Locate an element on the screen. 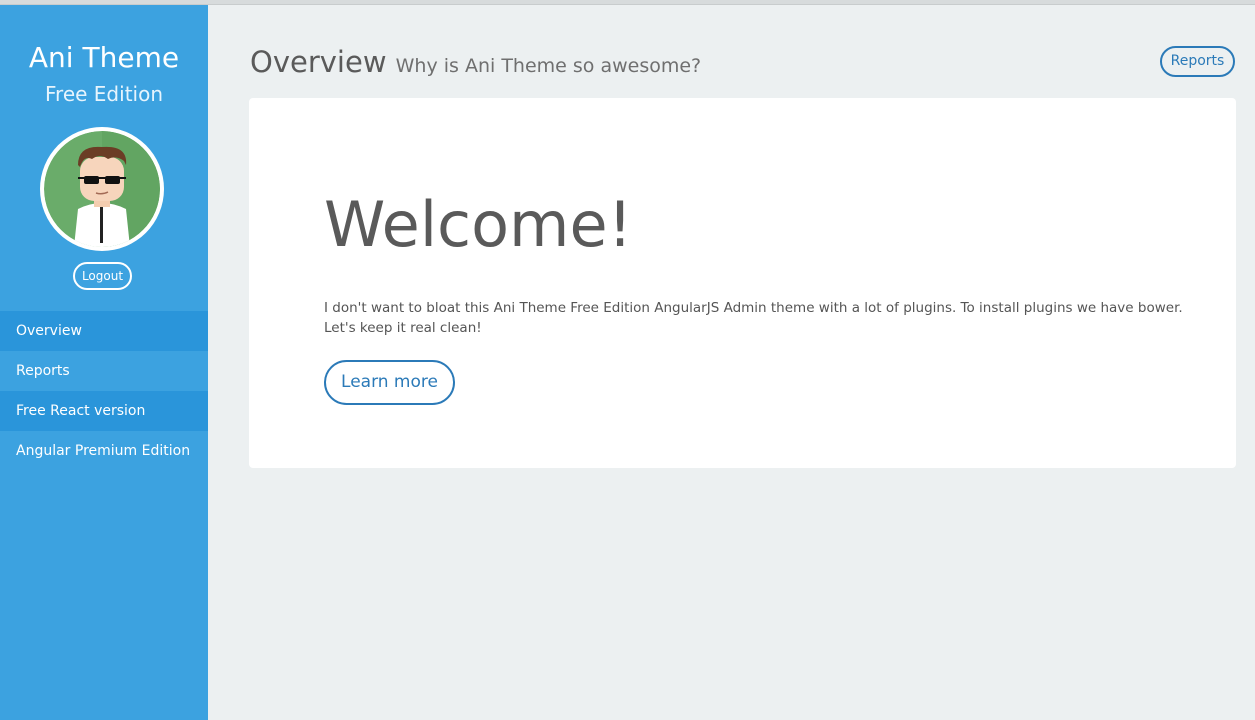 This screenshot has width=1255, height=720. sidebar-item-overview: Overview is located at coordinates (104, 331).